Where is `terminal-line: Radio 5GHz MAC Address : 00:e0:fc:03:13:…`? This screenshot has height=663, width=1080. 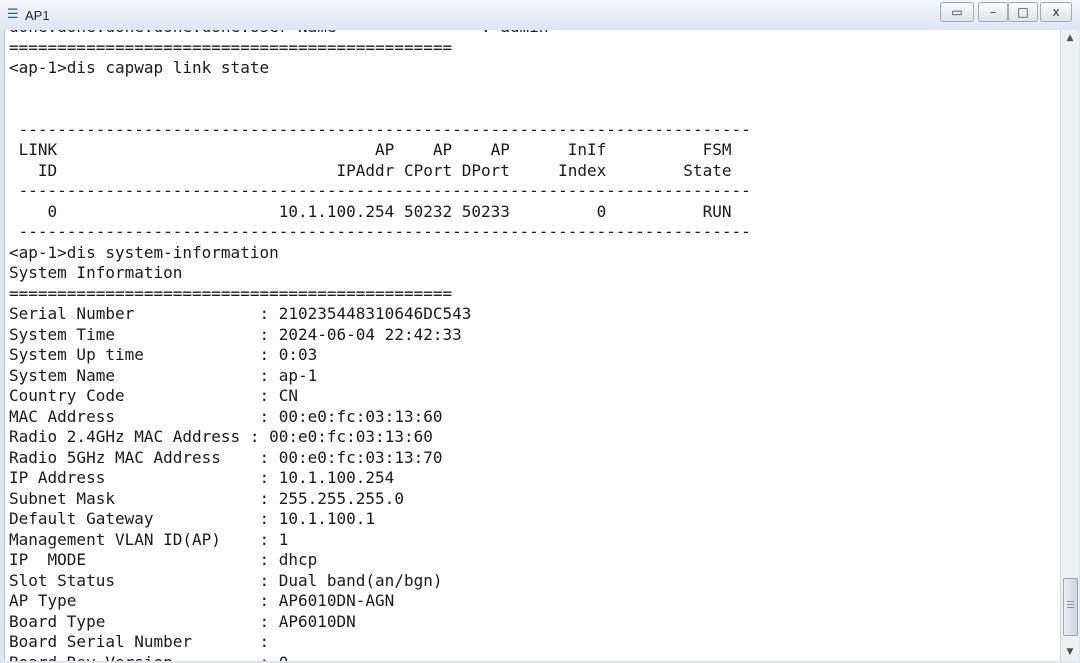
terminal-line: Radio 5GHz MAC Address : 00:e0:fc:03:13:… is located at coordinates (226, 457).